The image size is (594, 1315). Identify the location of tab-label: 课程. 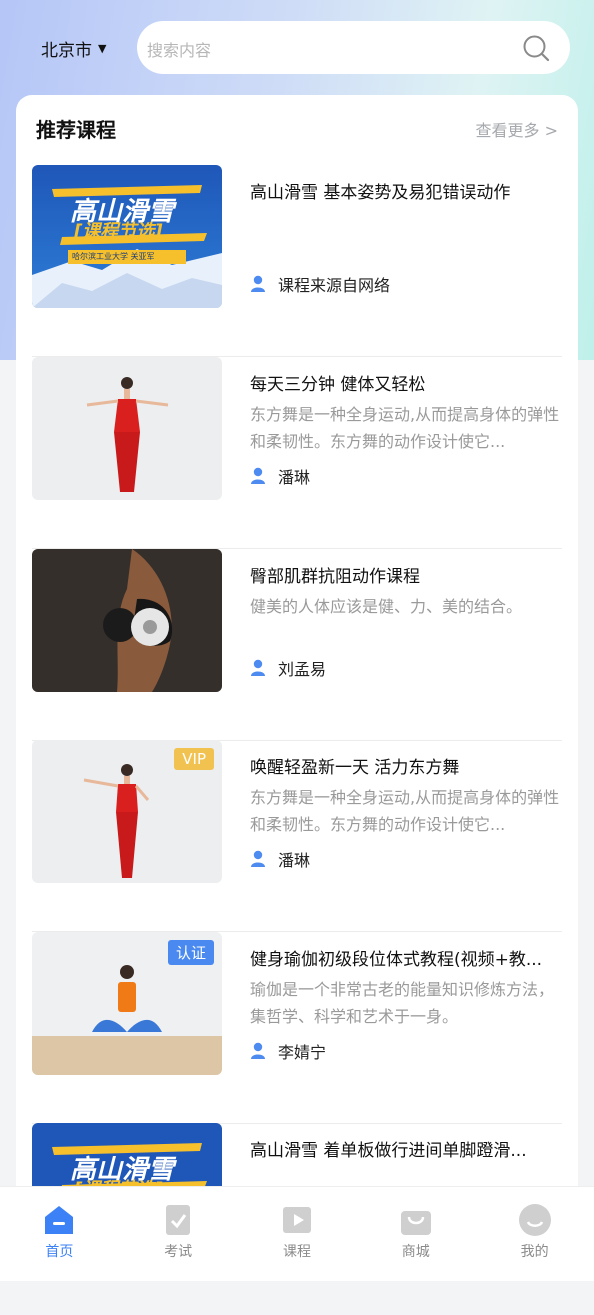
(296, 1252).